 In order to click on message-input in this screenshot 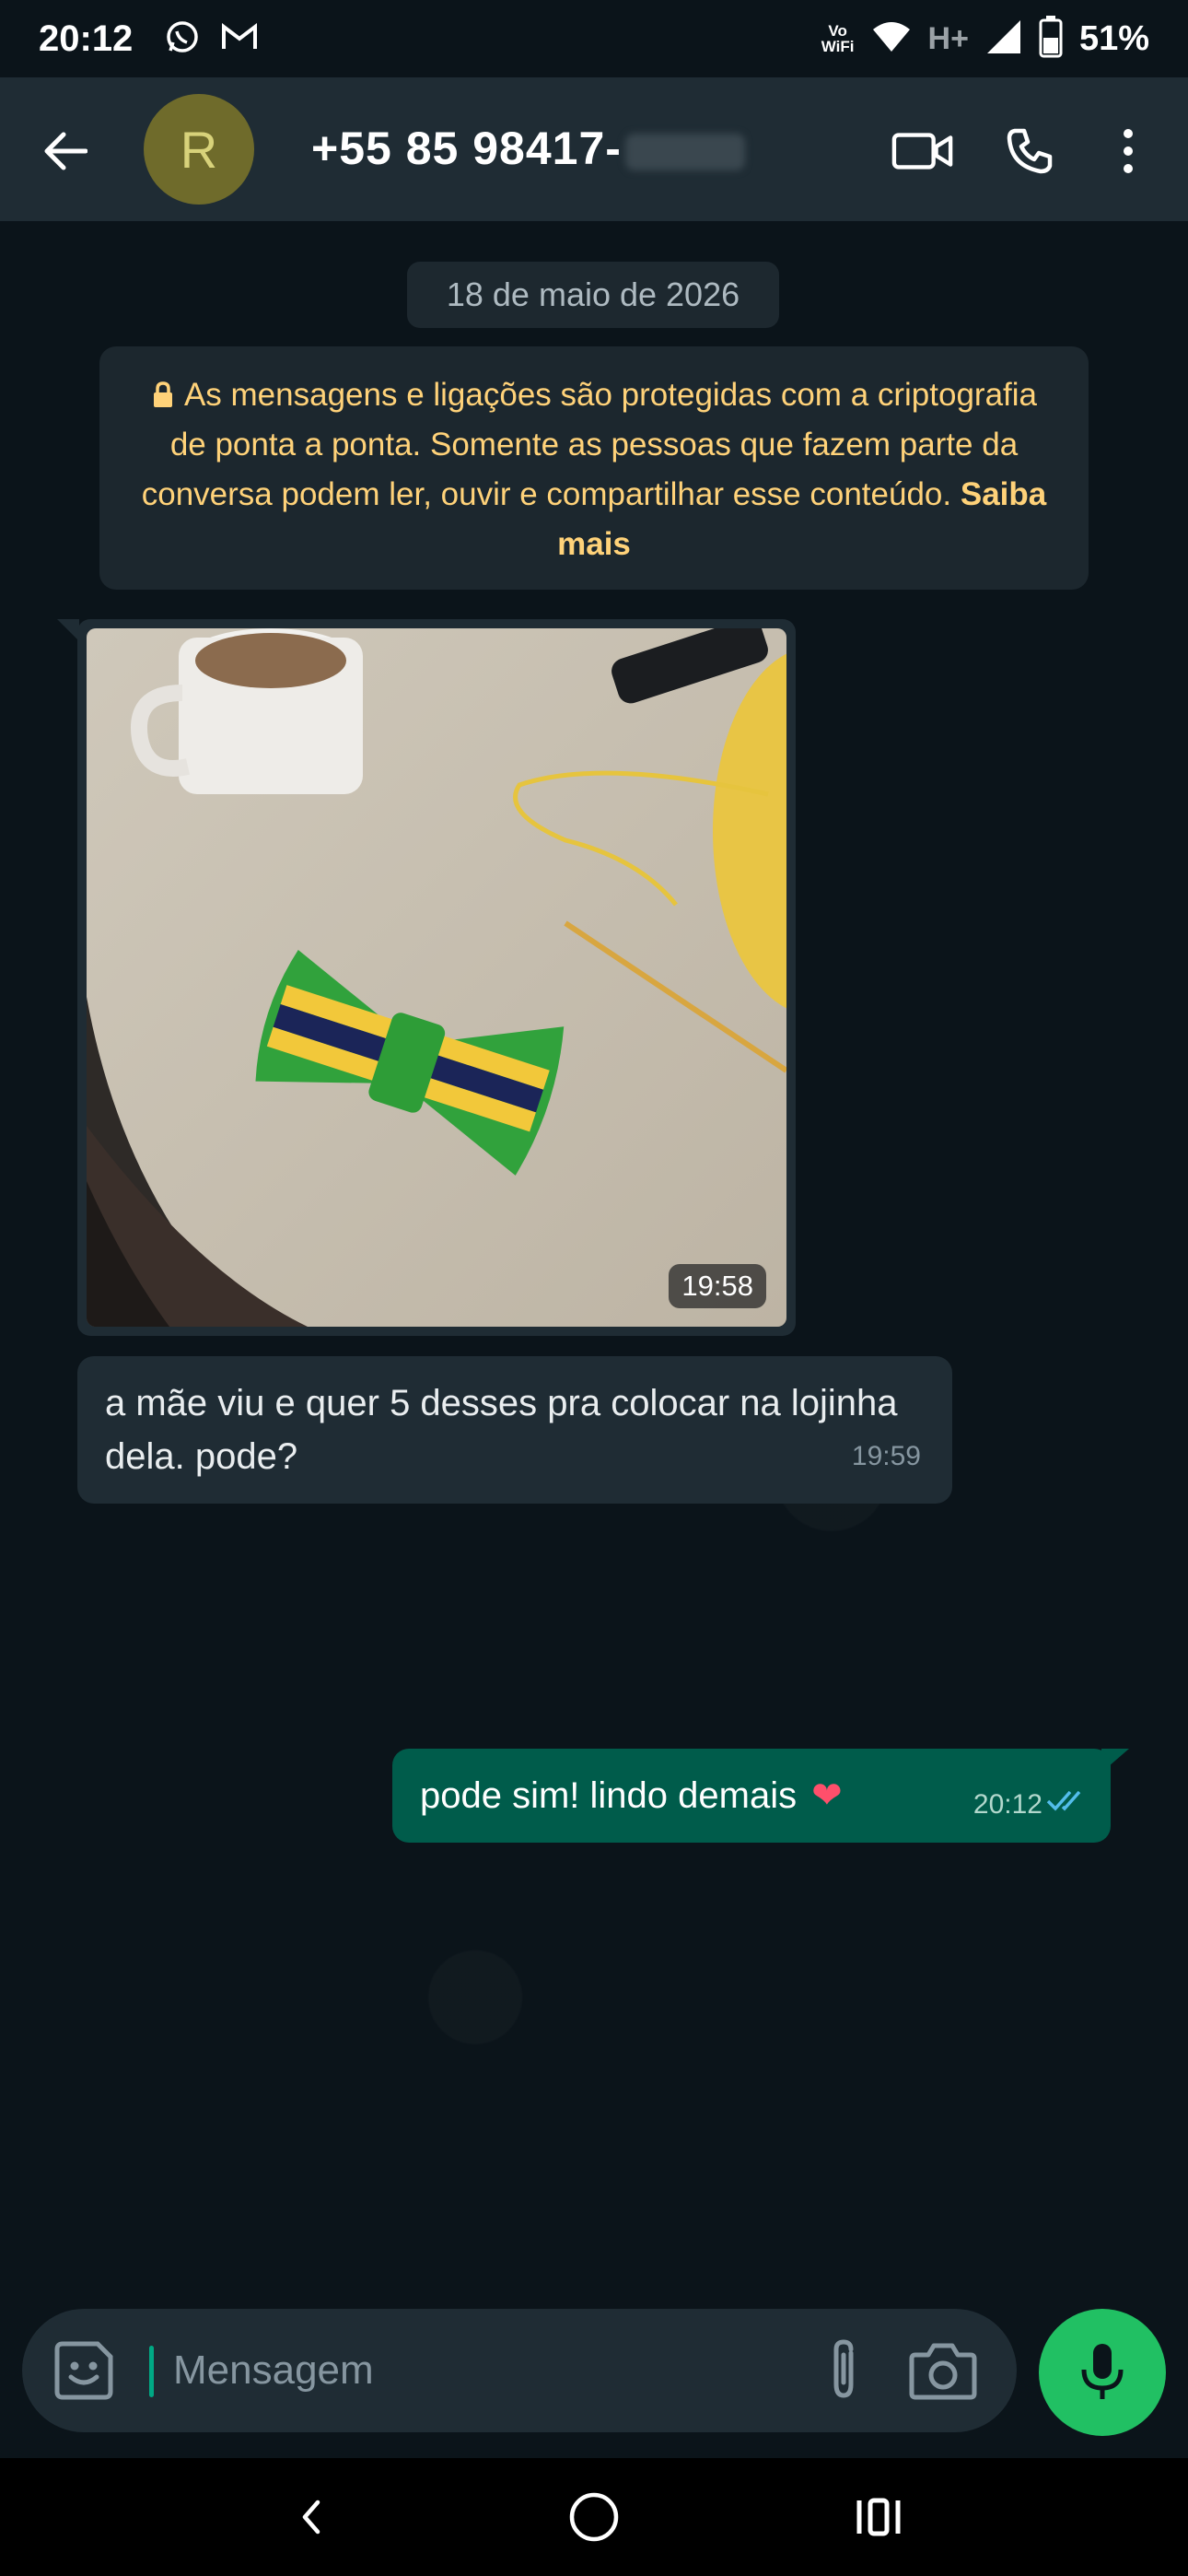, I will do `click(486, 2370)`.